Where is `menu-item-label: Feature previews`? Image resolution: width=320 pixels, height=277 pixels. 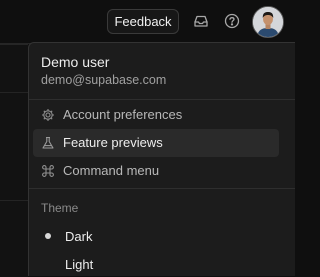 menu-item-label: Feature previews is located at coordinates (113, 142).